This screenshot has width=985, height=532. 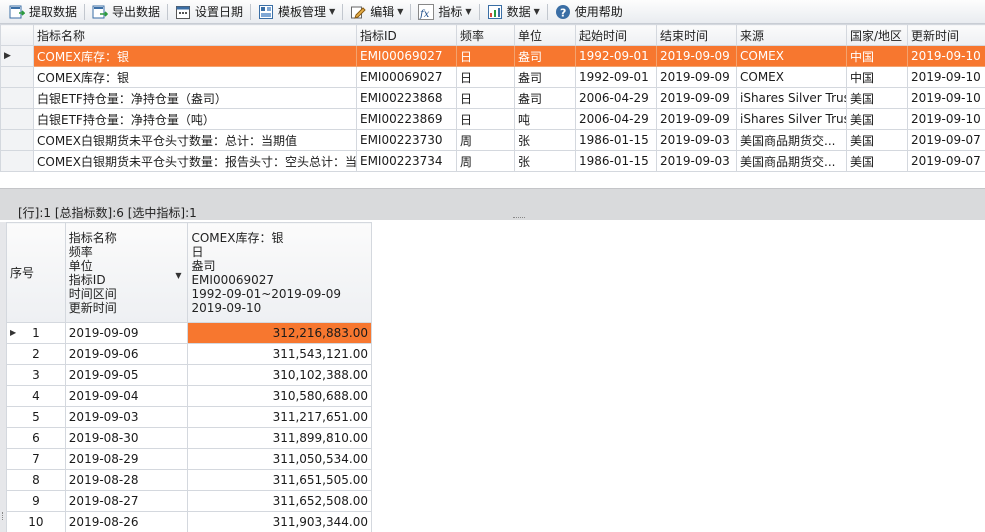 I want to click on toolbar-button-data: 数据 ▼, so click(x=513, y=12).